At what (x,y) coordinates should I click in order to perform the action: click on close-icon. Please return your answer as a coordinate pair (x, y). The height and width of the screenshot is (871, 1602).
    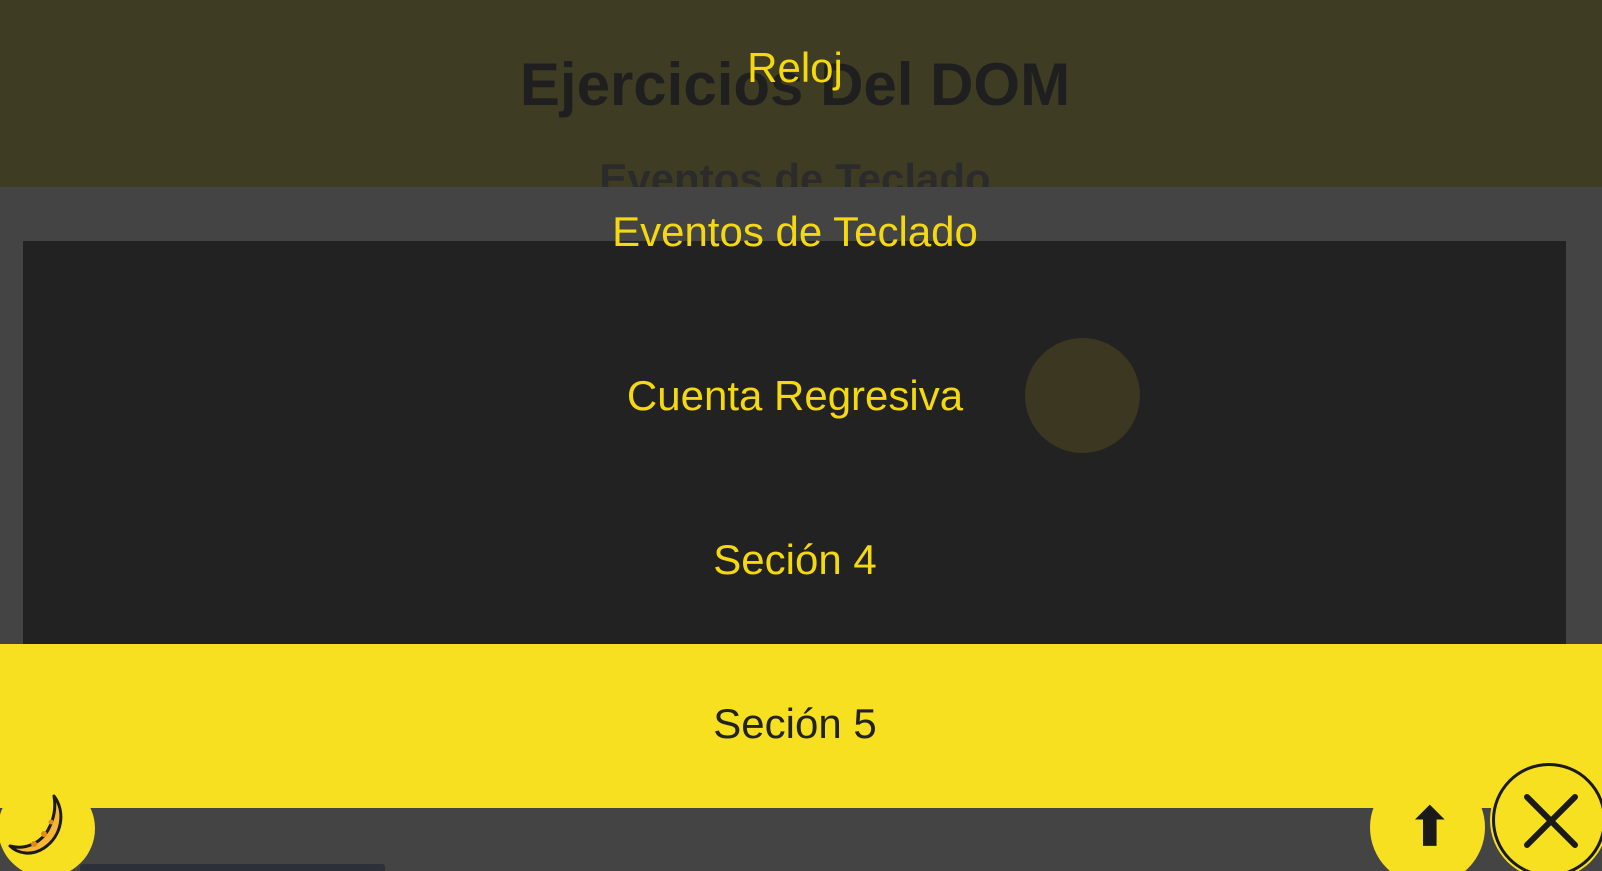
    Looking at the image, I should click on (1551, 821).